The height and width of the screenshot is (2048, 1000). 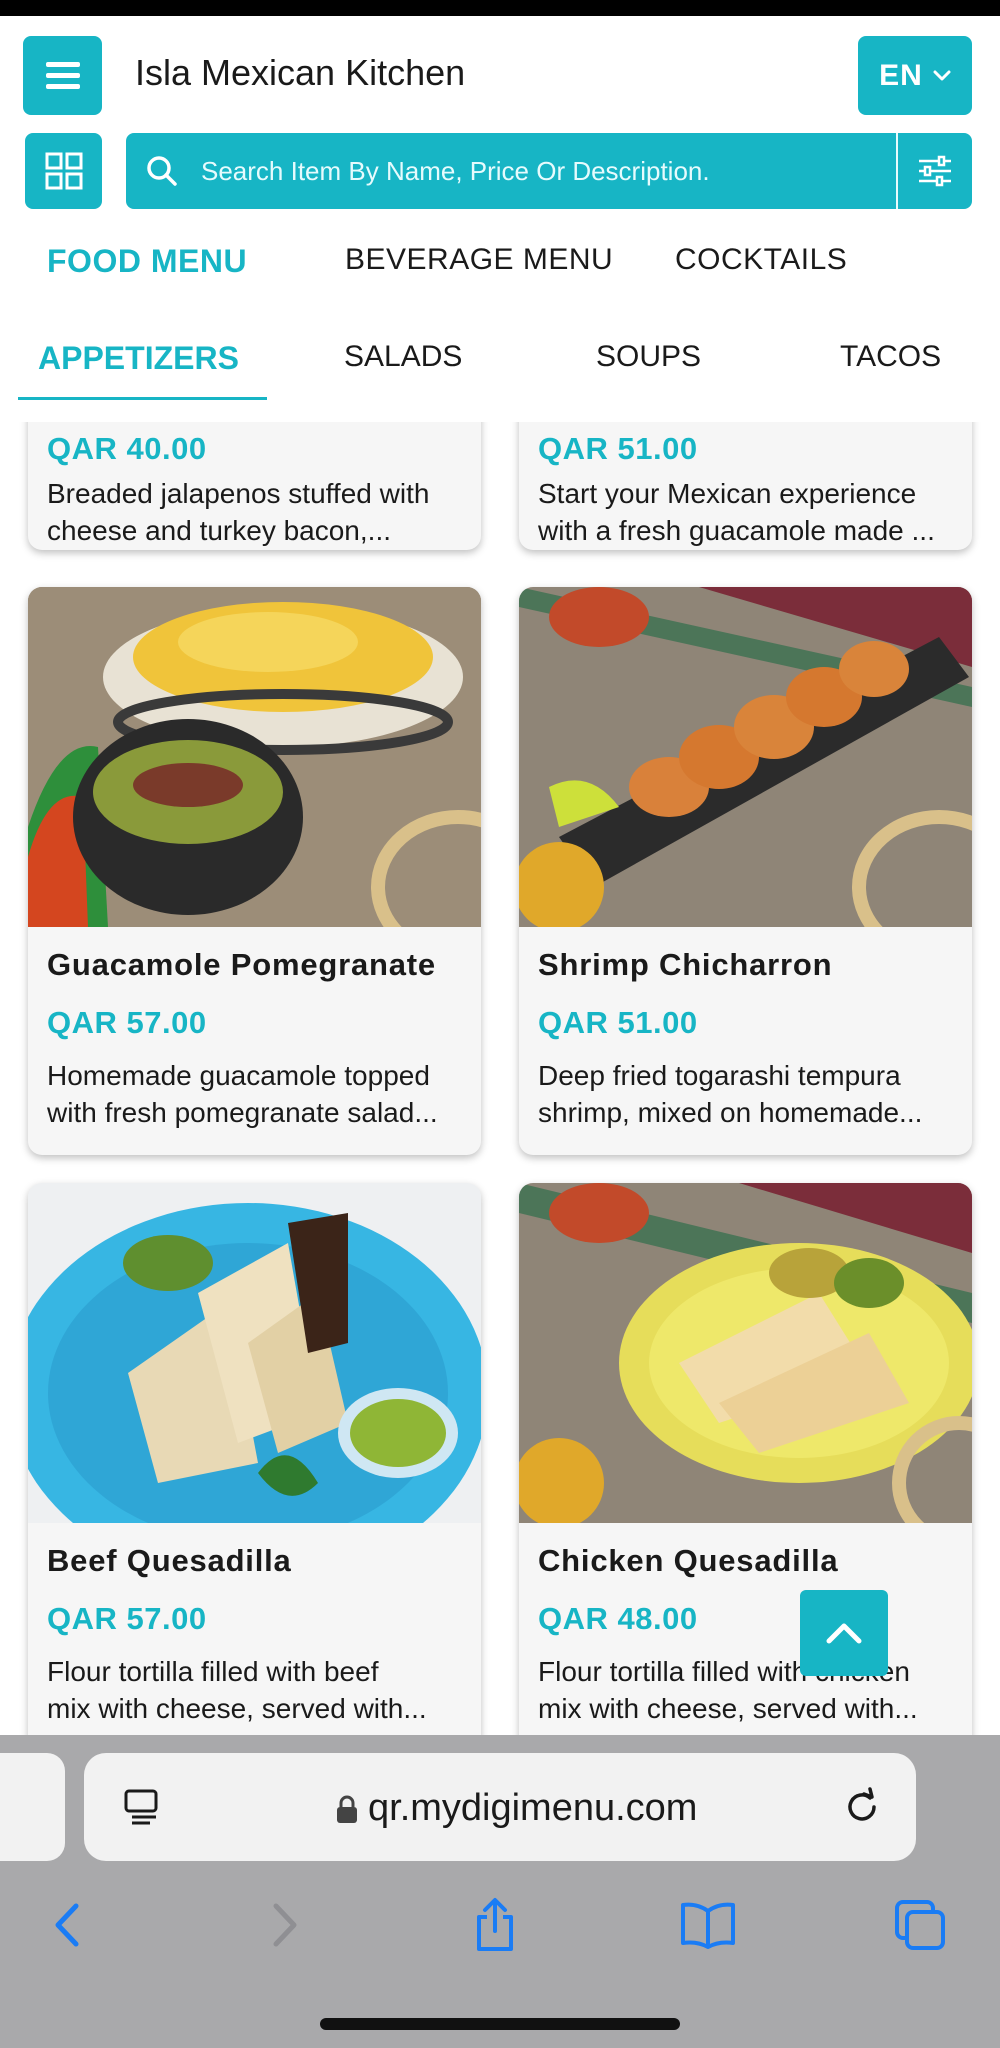 What do you see at coordinates (300, 72) in the screenshot?
I see `restaurant-title: Isla Mexican Kitchen` at bounding box center [300, 72].